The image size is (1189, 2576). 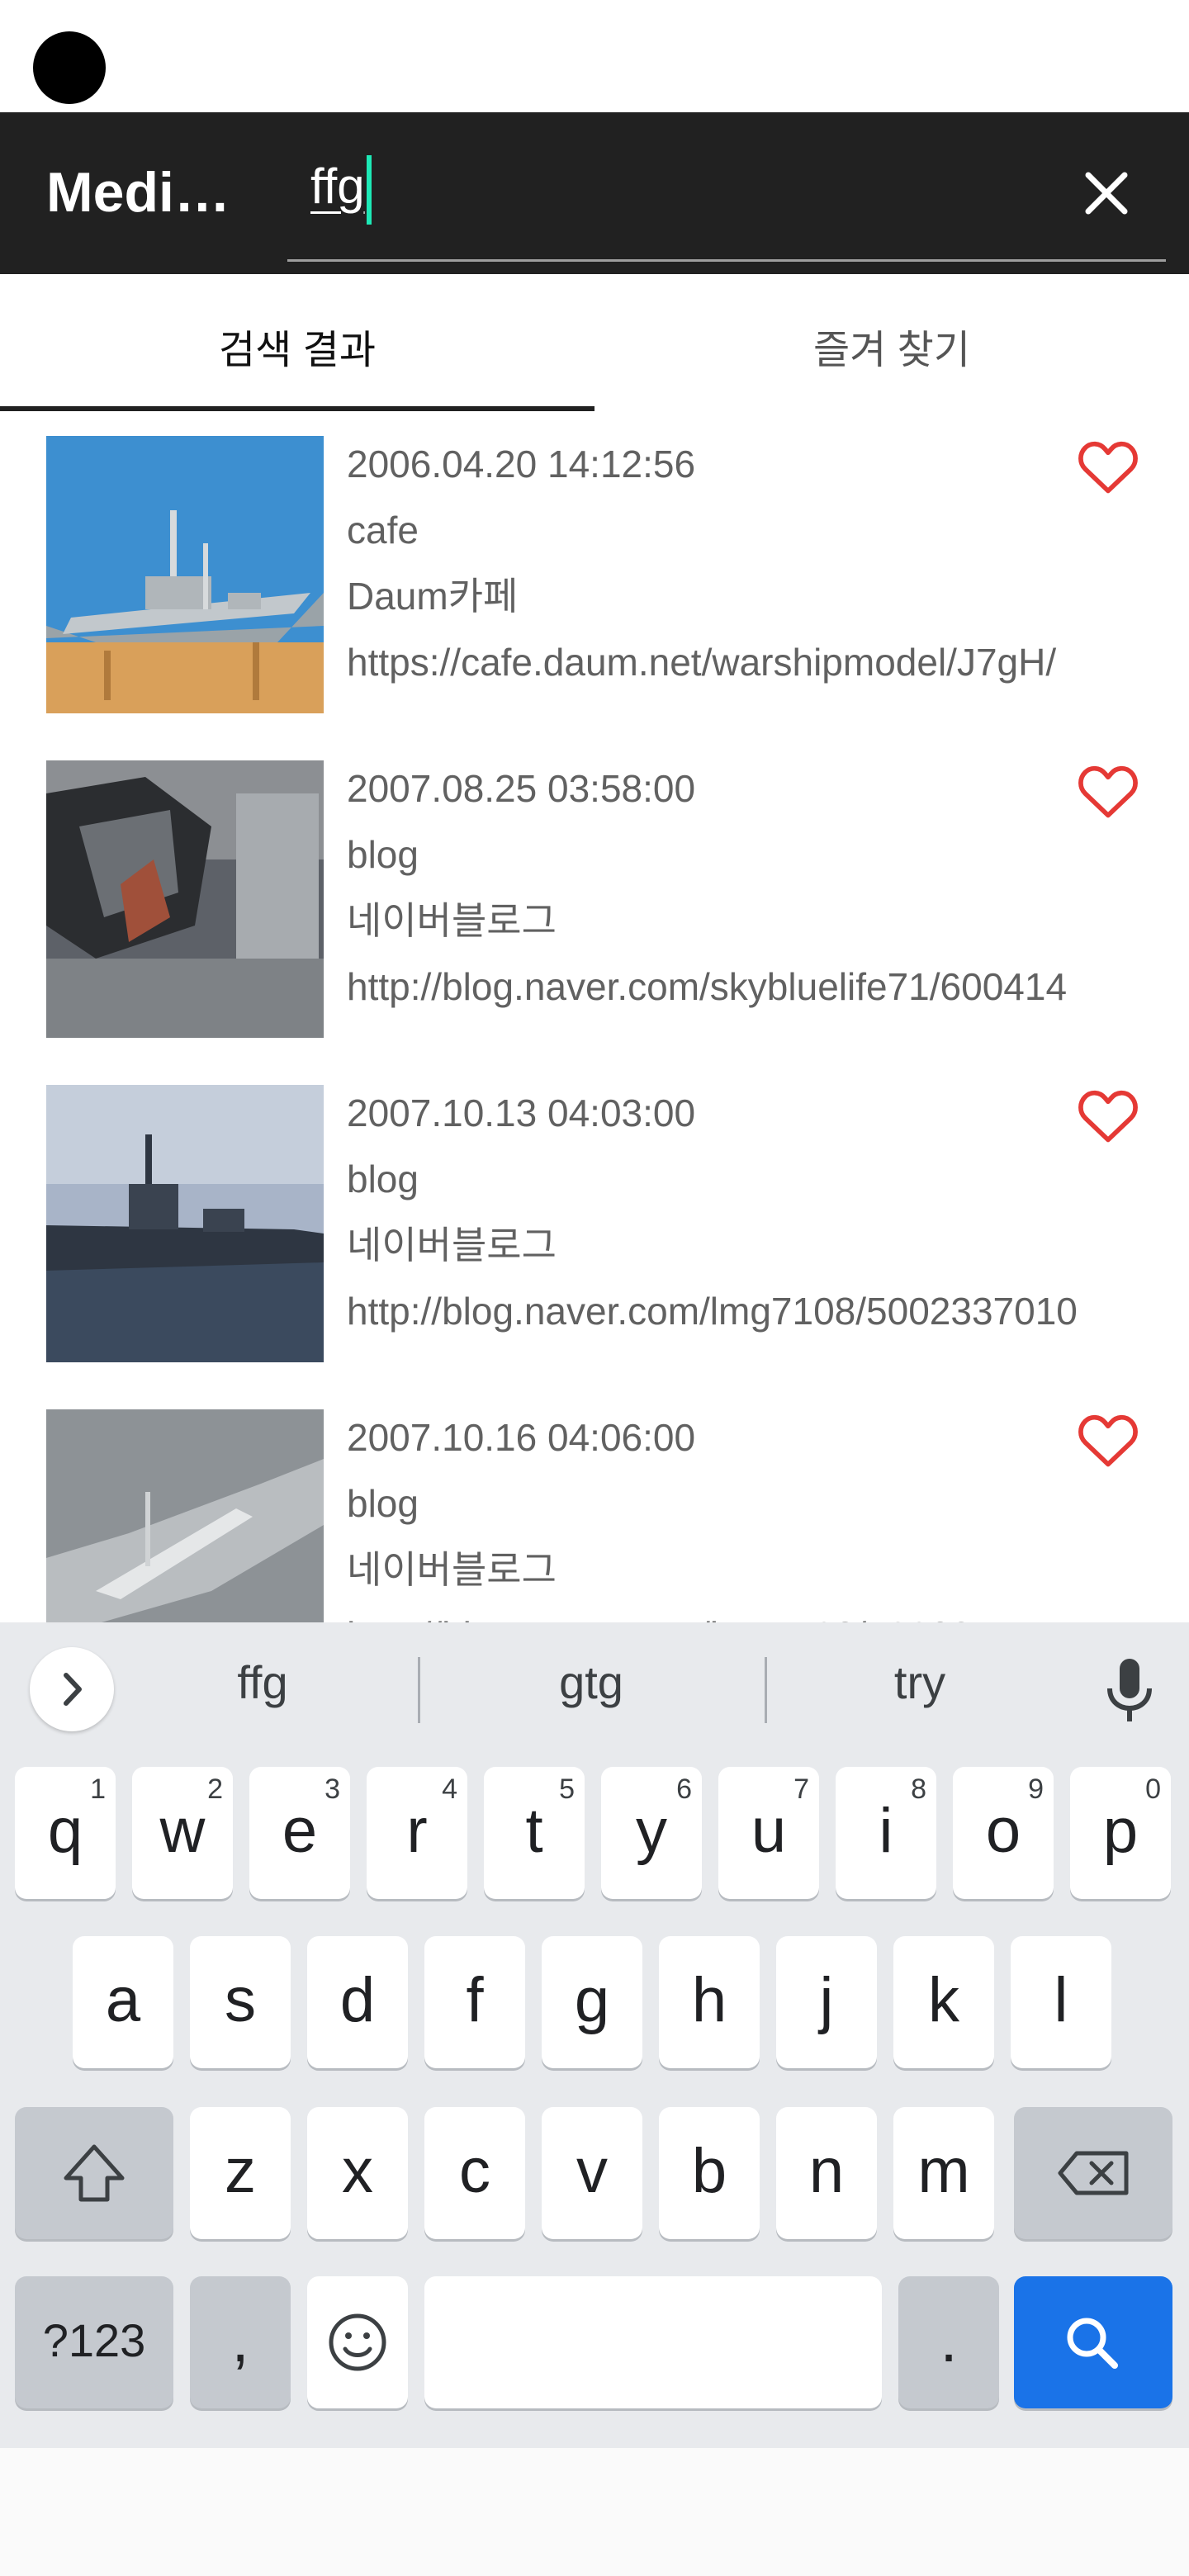 I want to click on shift-icon, so click(x=94, y=2173).